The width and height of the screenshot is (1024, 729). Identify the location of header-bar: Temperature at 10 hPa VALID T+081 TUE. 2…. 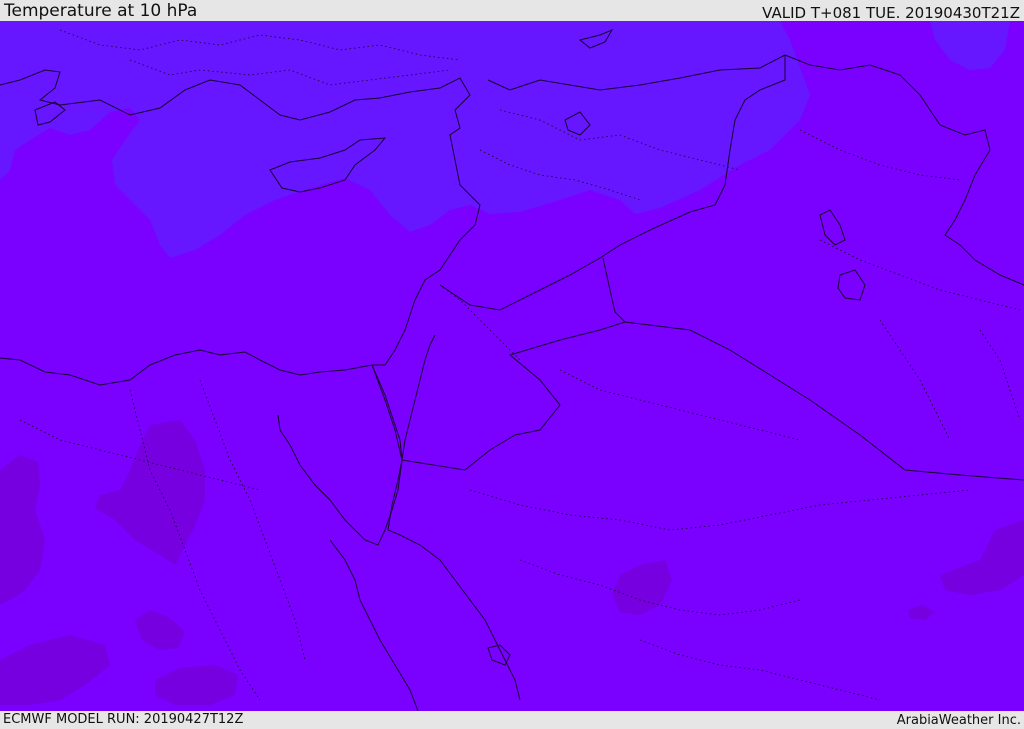
(512, 10).